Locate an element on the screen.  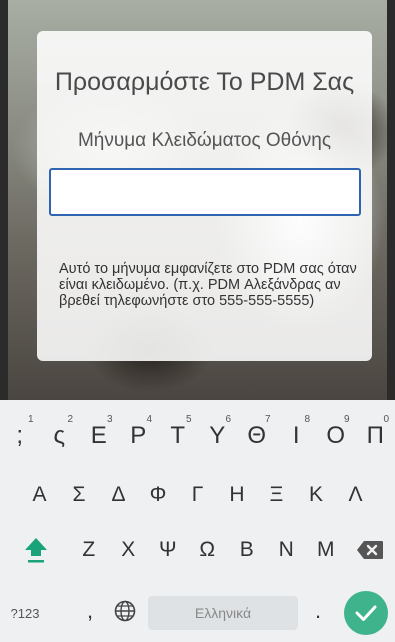
key-omega: Ω is located at coordinates (208, 550).